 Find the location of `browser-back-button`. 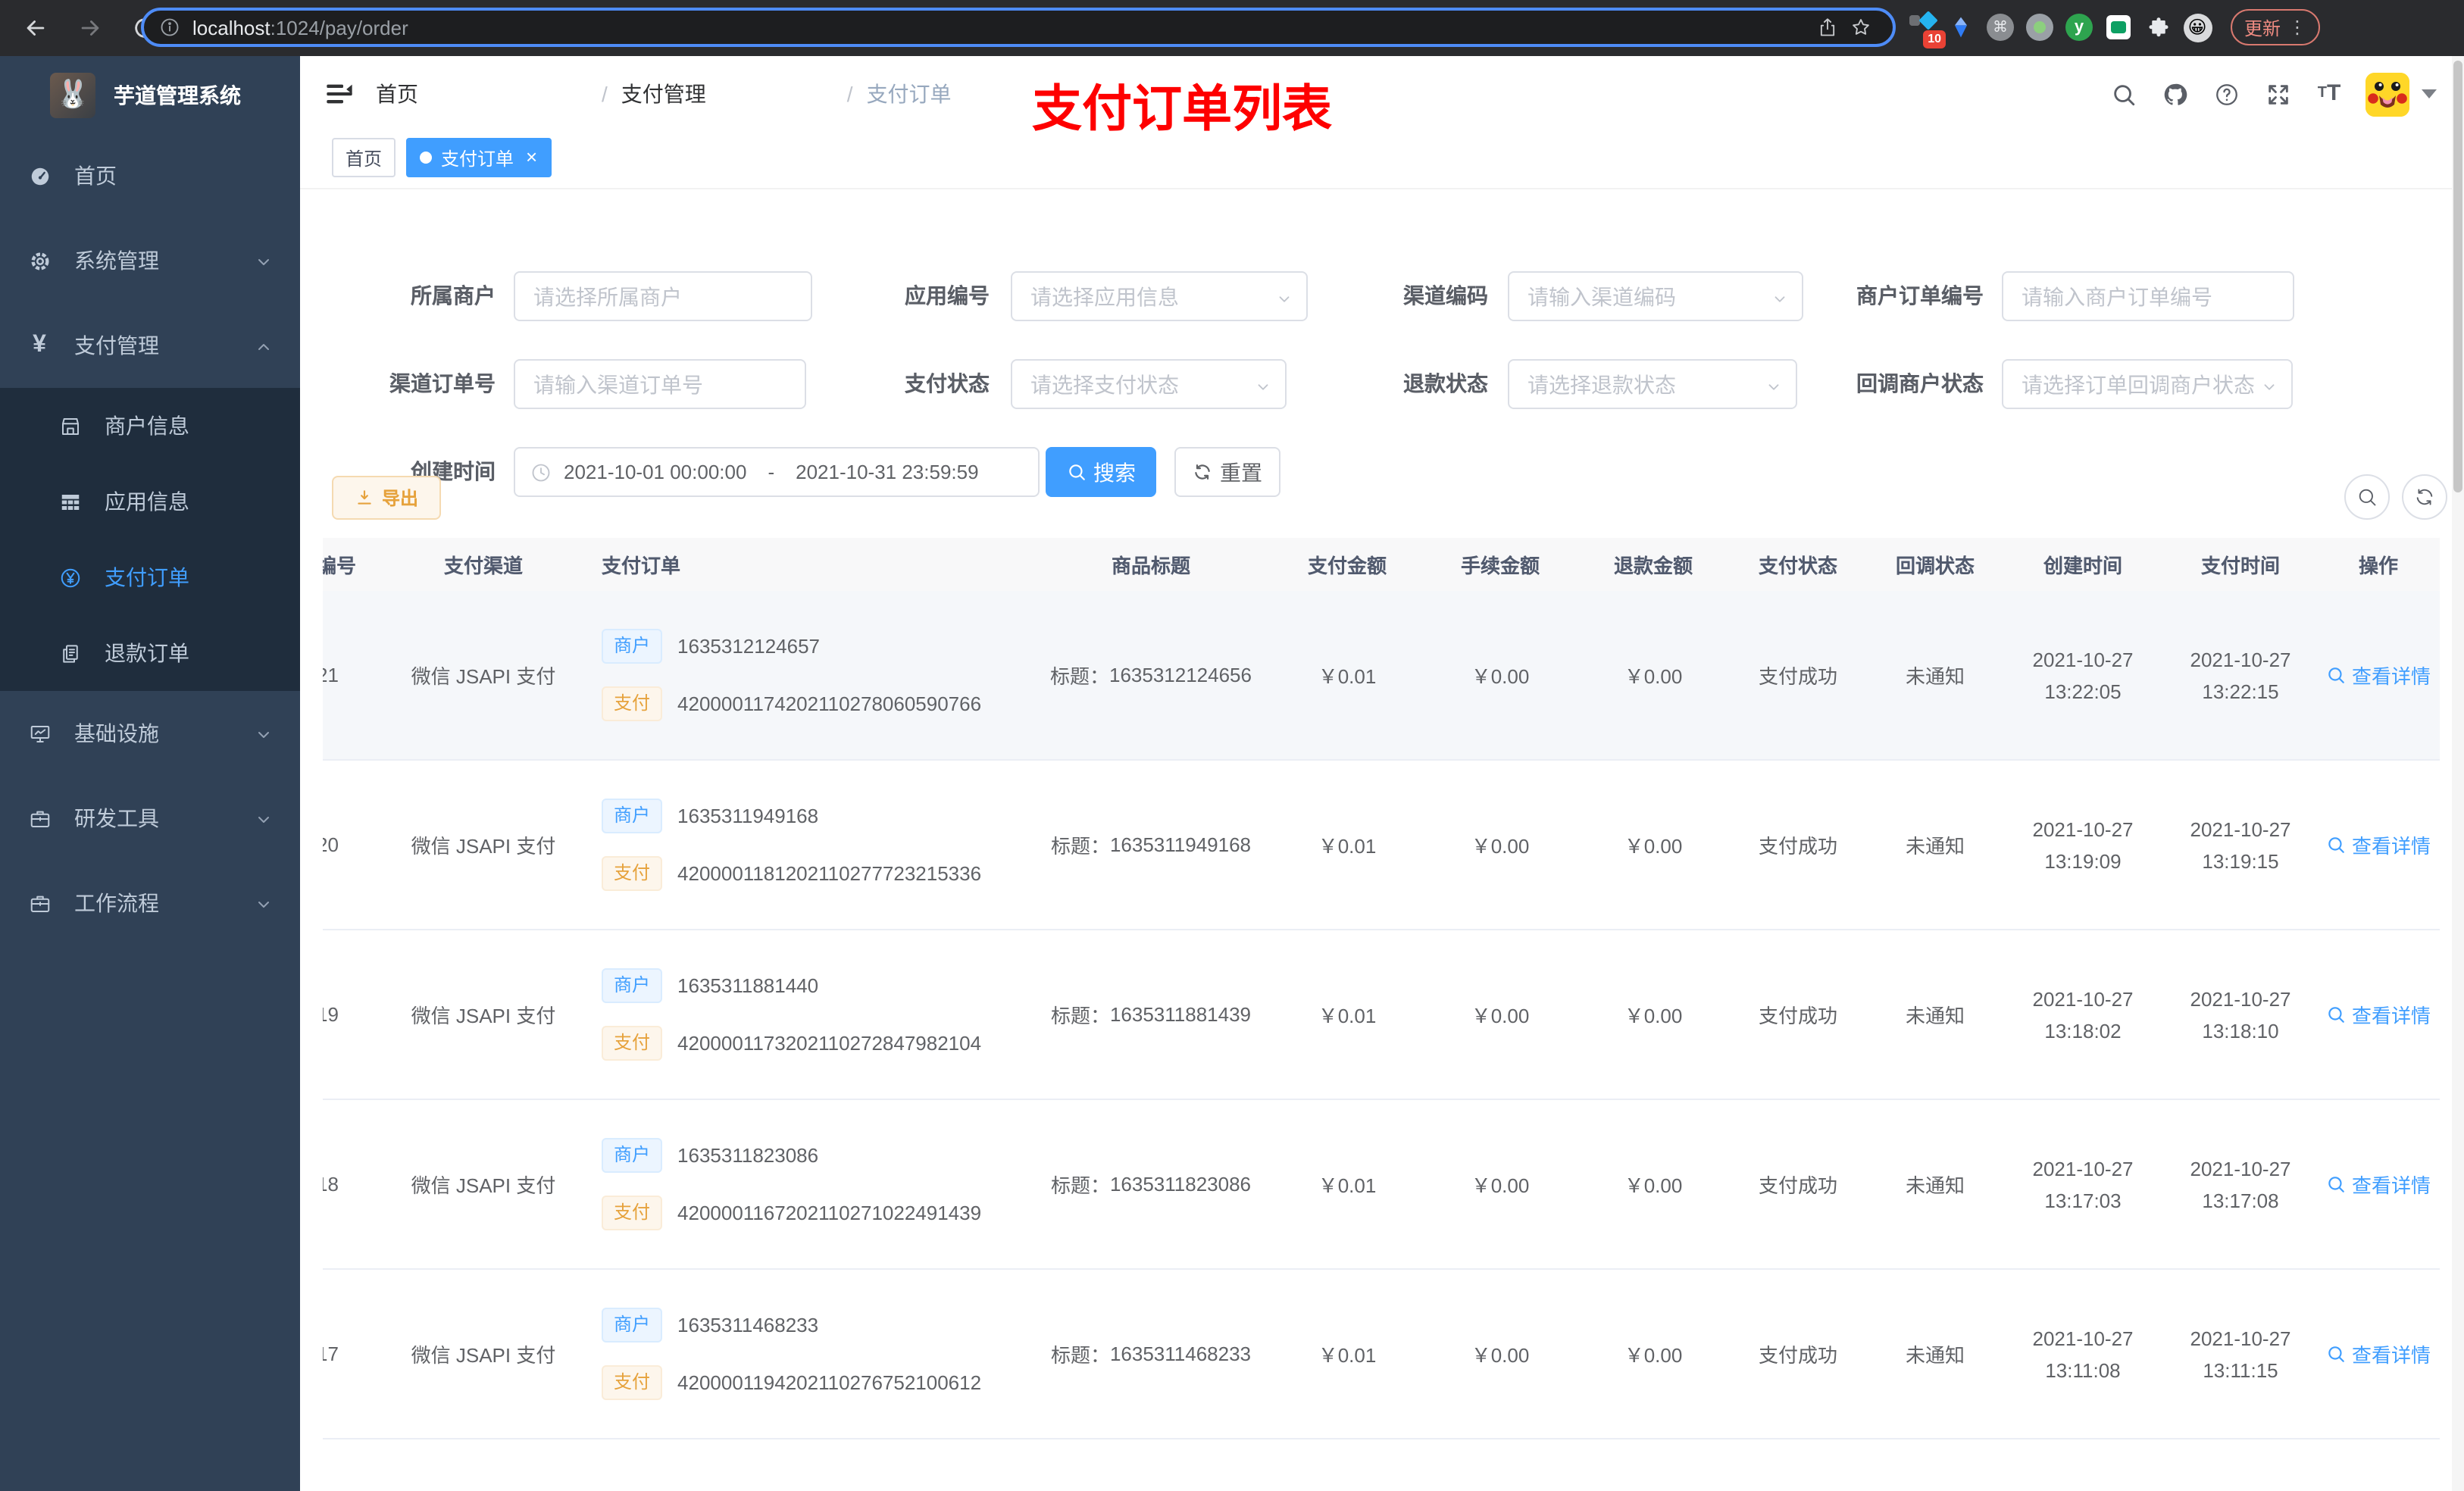

browser-back-button is located at coordinates (35, 28).